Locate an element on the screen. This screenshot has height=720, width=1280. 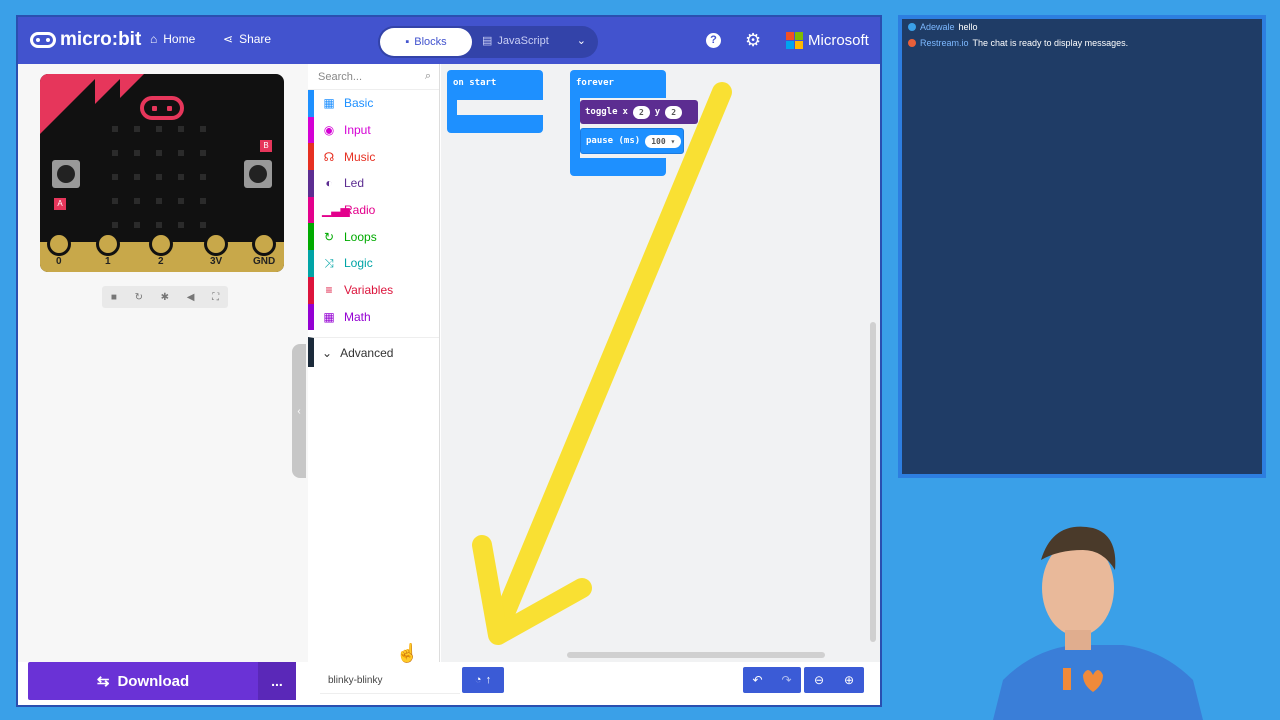
forever-label: forever is located at coordinates (618, 84).